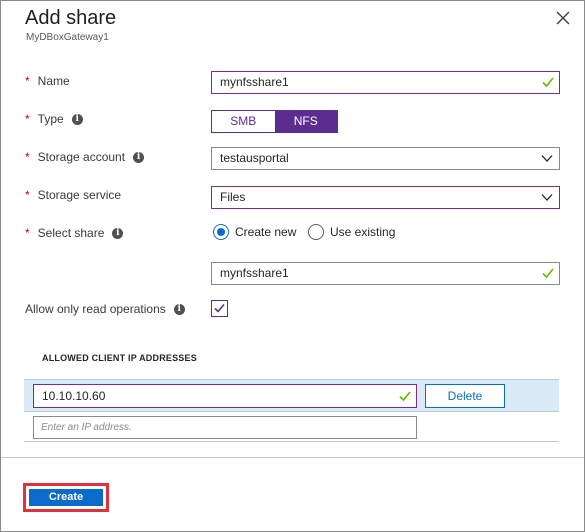 This screenshot has height=532, width=585. What do you see at coordinates (465, 396) in the screenshot?
I see `delete-ip-button: Delete` at bounding box center [465, 396].